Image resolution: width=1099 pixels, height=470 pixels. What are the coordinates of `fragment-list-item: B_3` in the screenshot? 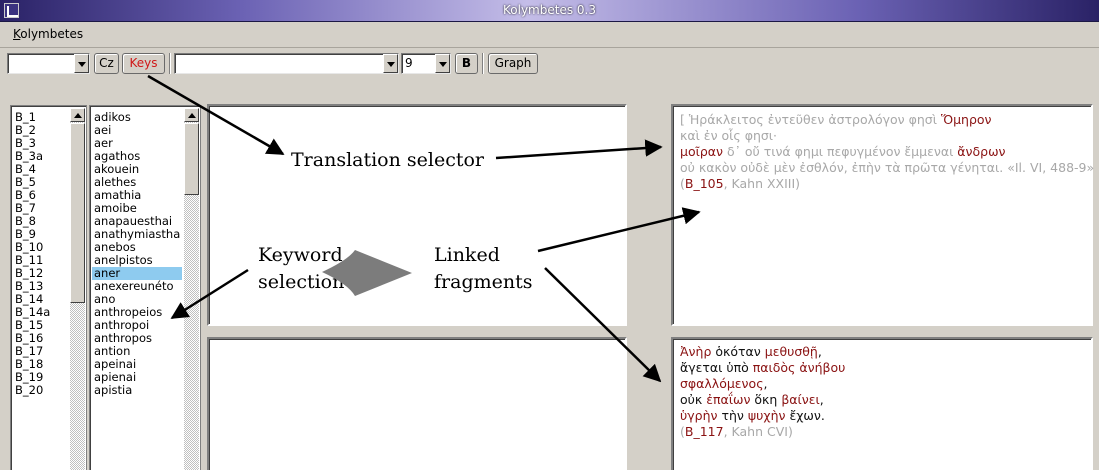 It's located at (25, 143).